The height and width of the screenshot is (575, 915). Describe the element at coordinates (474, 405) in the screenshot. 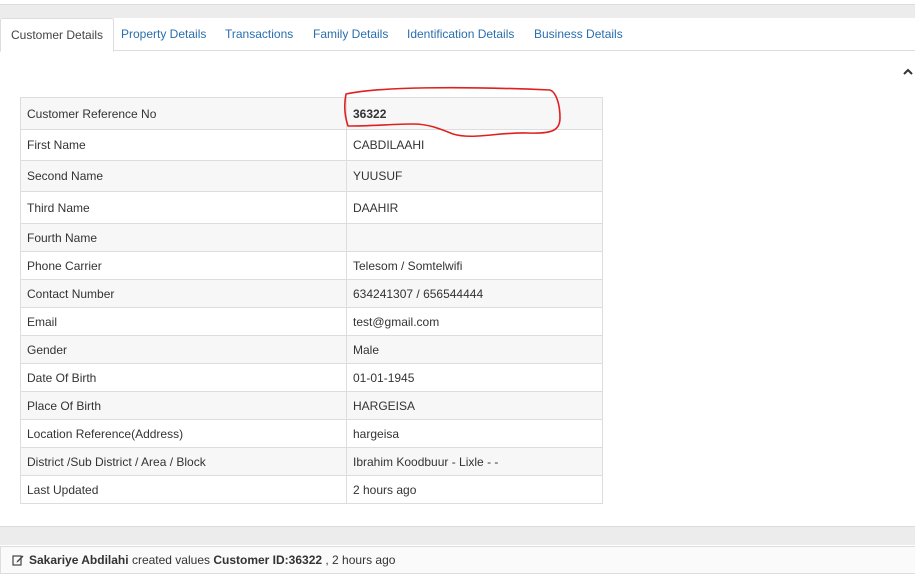

I see `row-value: HARGEISA` at that location.